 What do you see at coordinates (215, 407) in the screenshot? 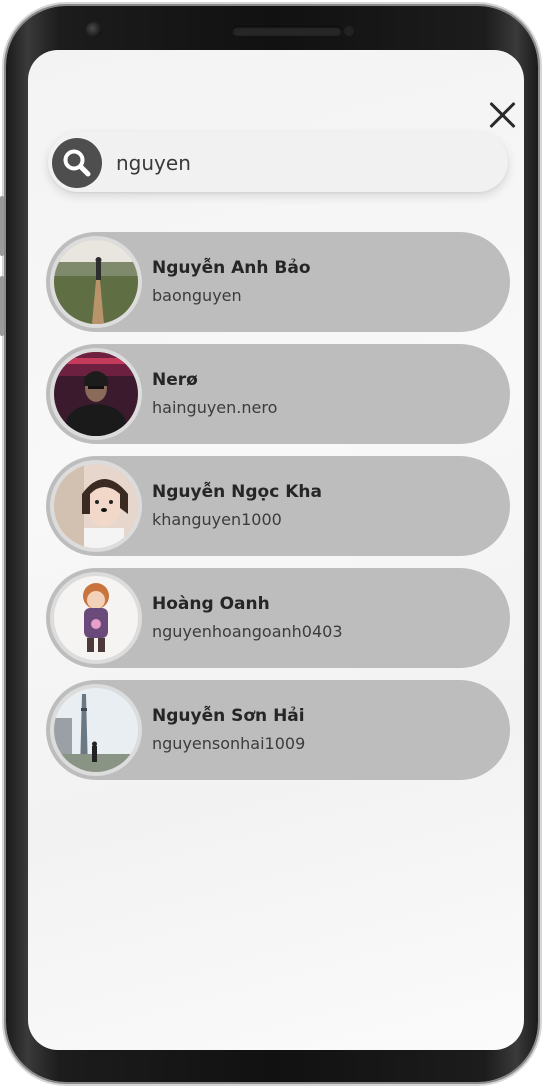
I see `result-username: hainguyen.nero` at bounding box center [215, 407].